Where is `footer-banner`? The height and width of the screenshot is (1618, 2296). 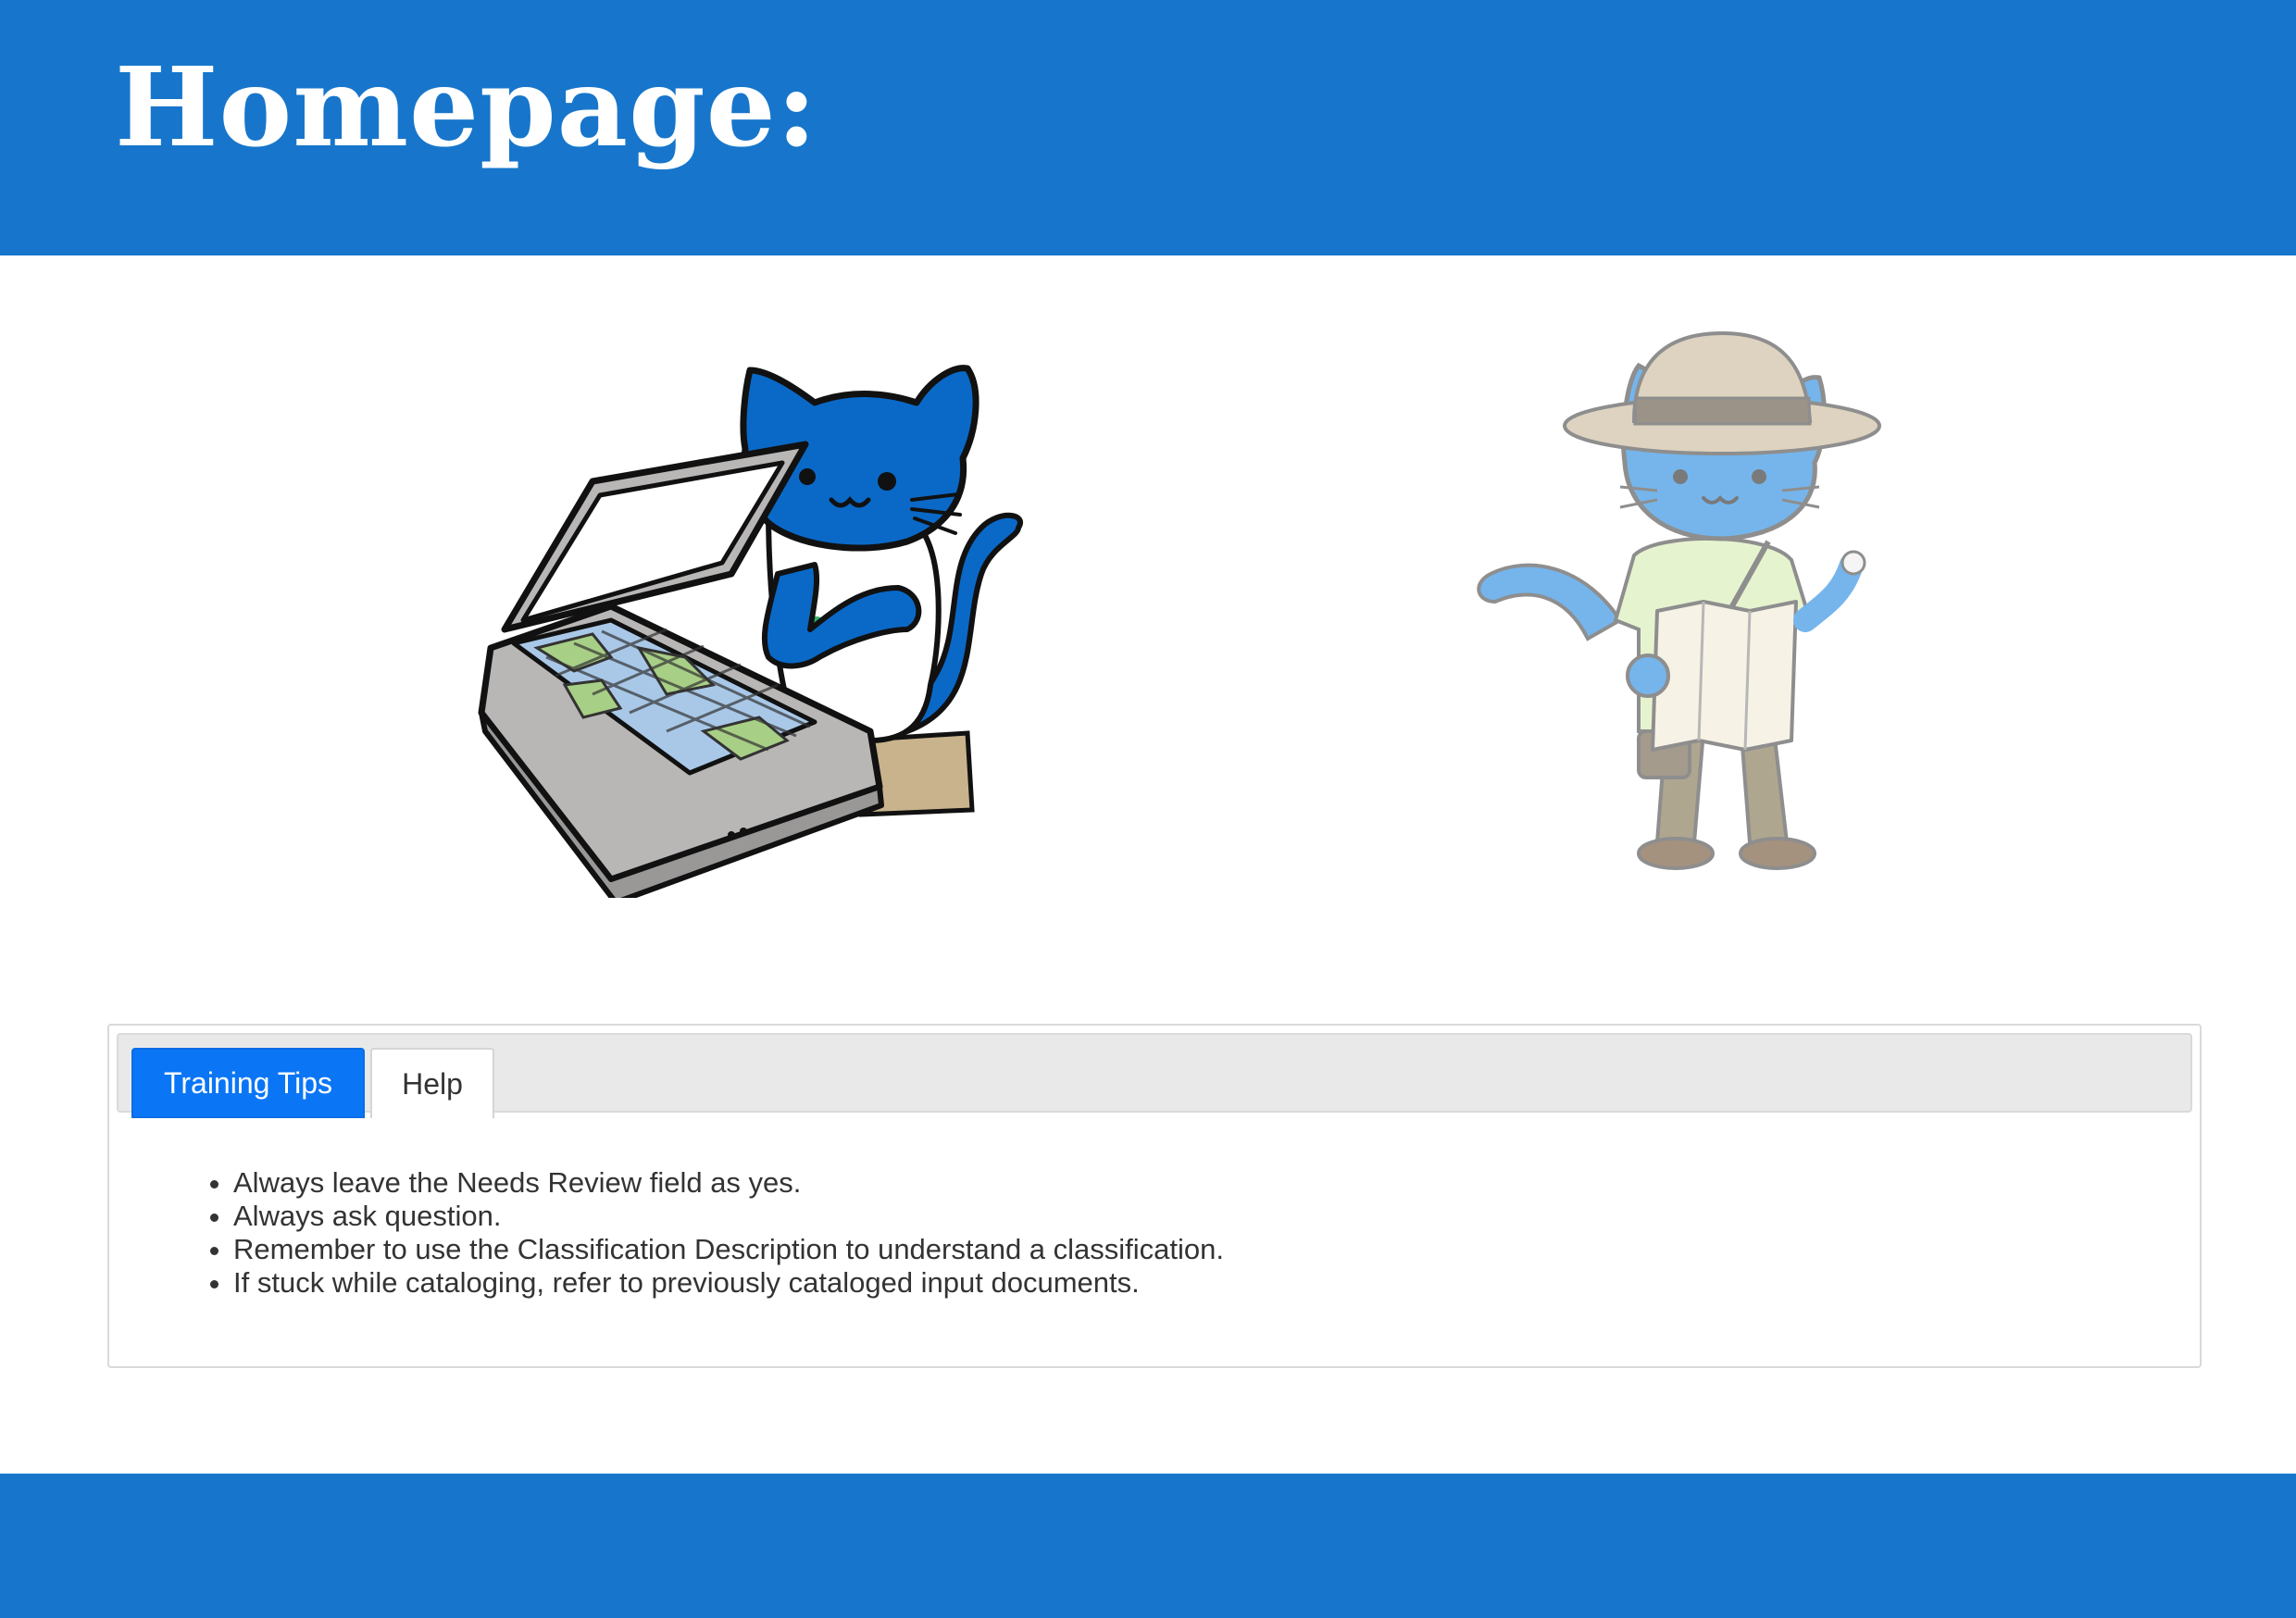
footer-banner is located at coordinates (1148, 1546).